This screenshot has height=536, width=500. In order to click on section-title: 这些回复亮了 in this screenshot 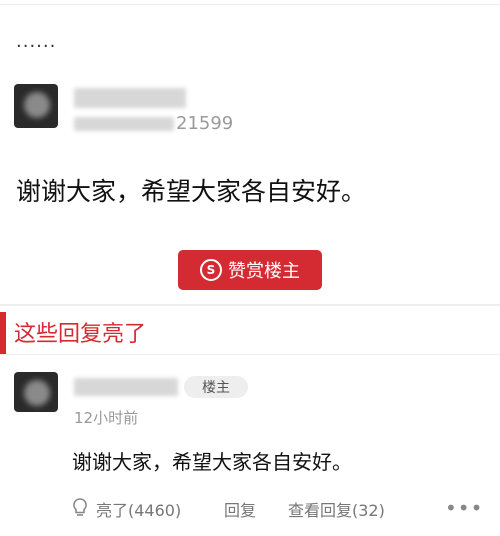, I will do `click(80, 334)`.